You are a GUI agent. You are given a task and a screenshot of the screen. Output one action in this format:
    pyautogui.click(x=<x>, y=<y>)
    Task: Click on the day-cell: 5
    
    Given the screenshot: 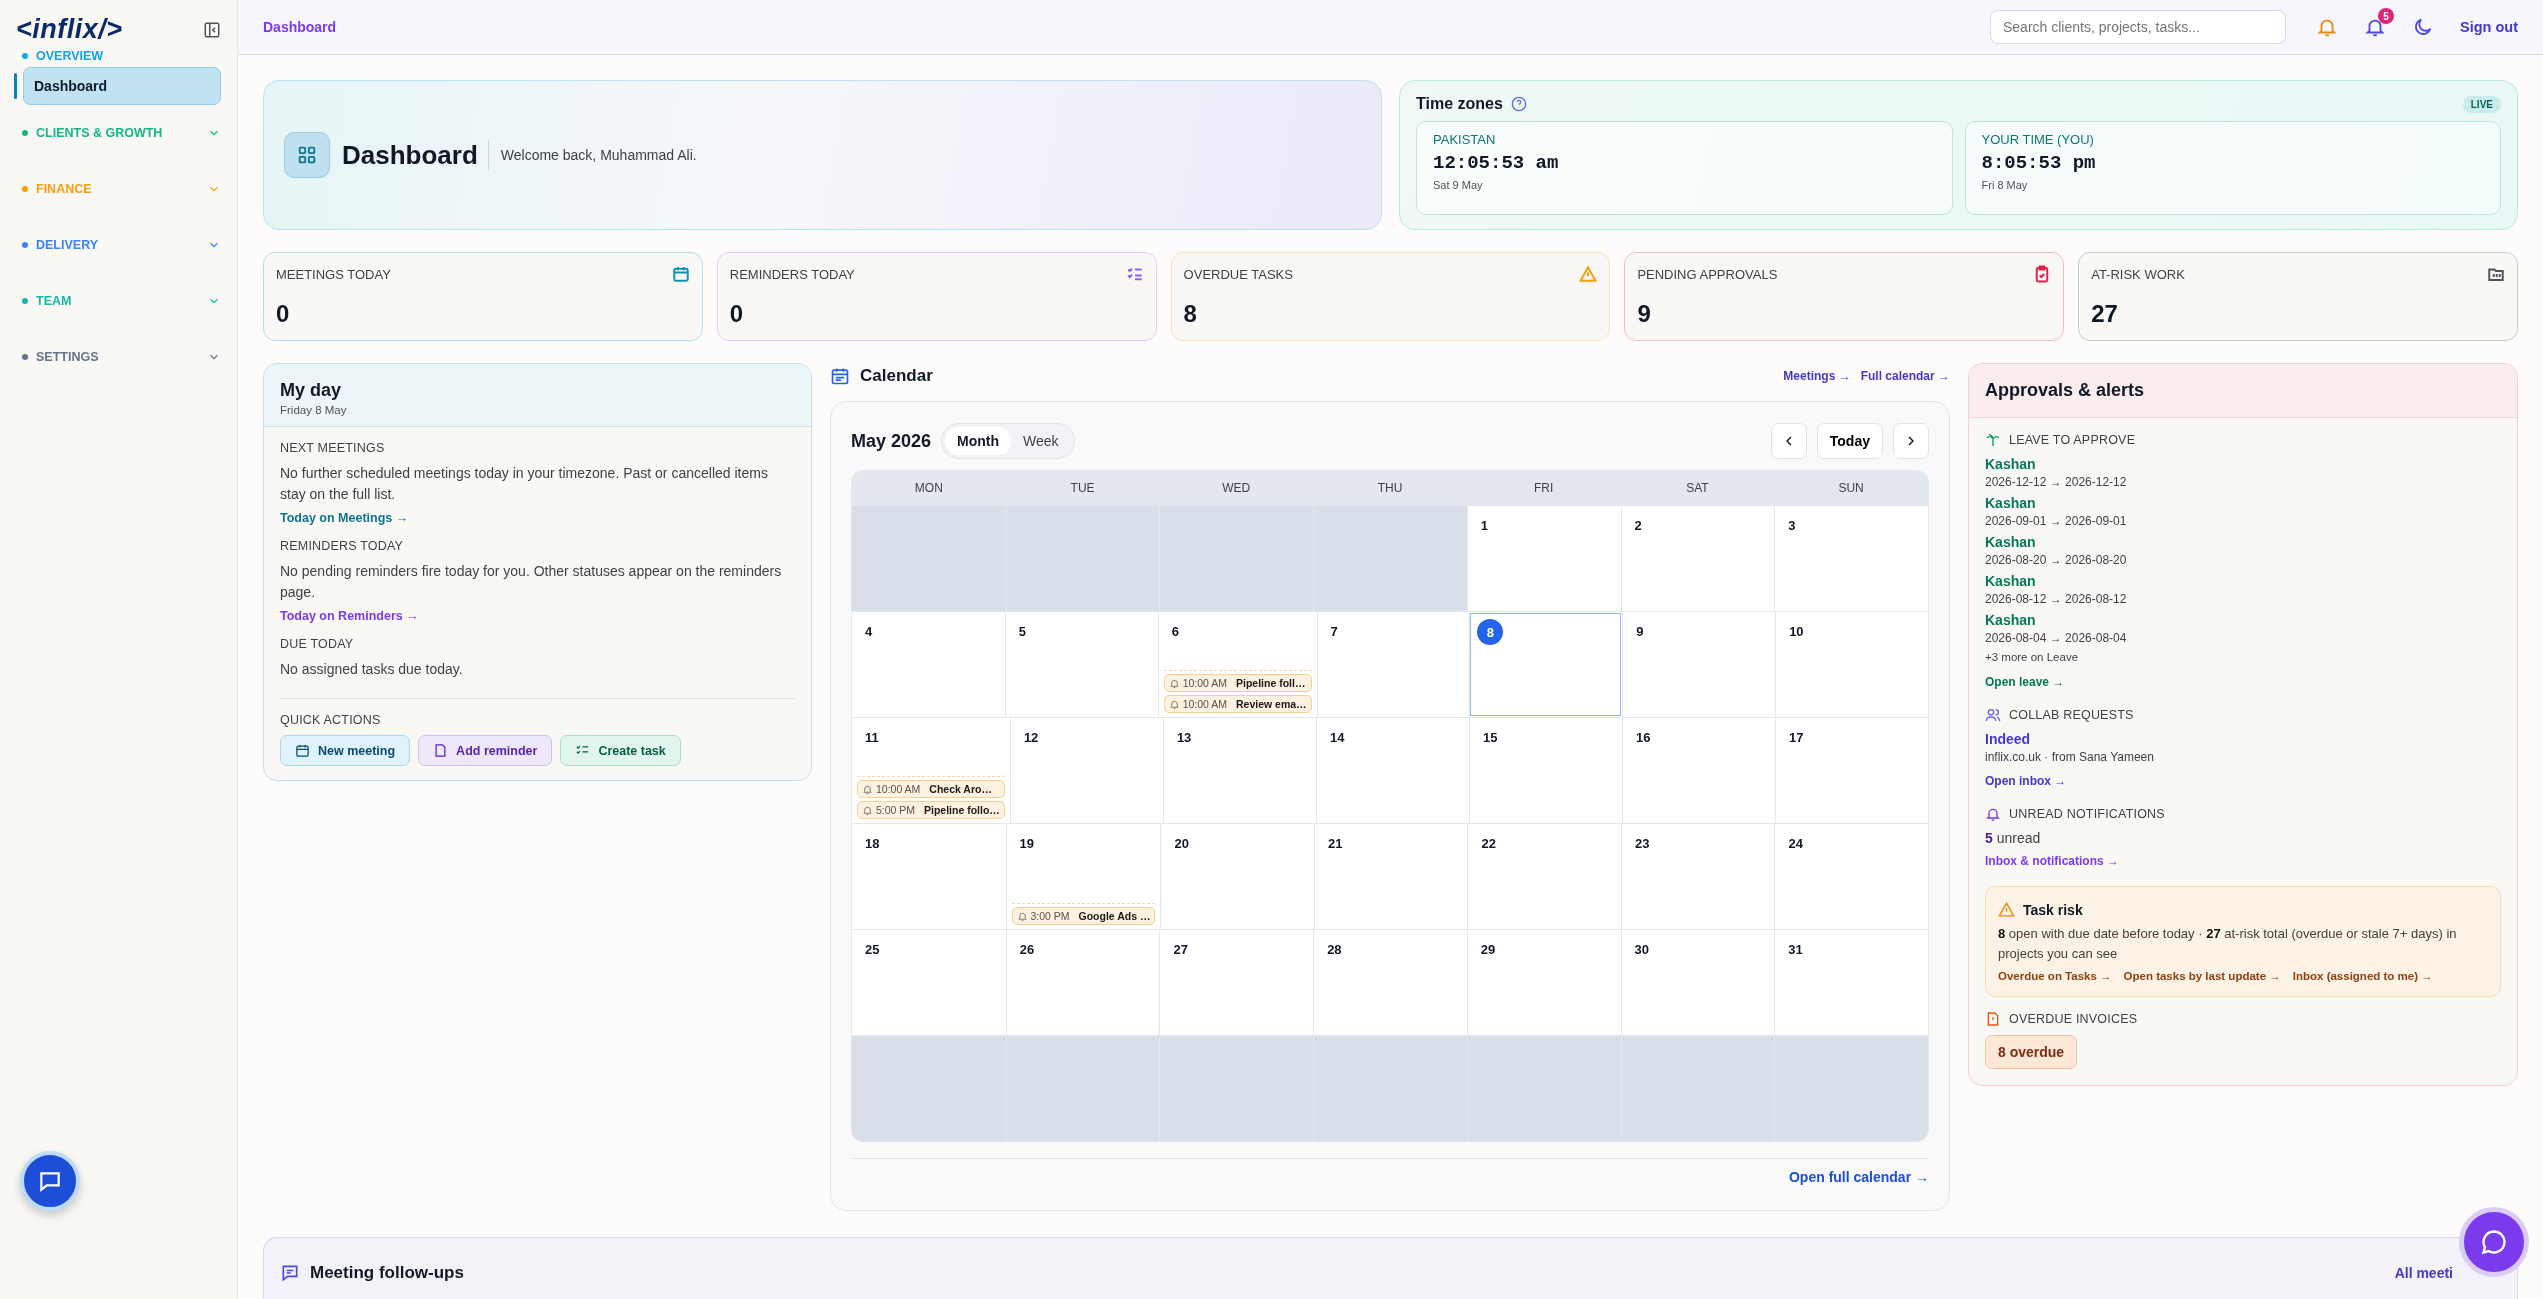 What is the action you would take?
    pyautogui.click(x=1081, y=664)
    